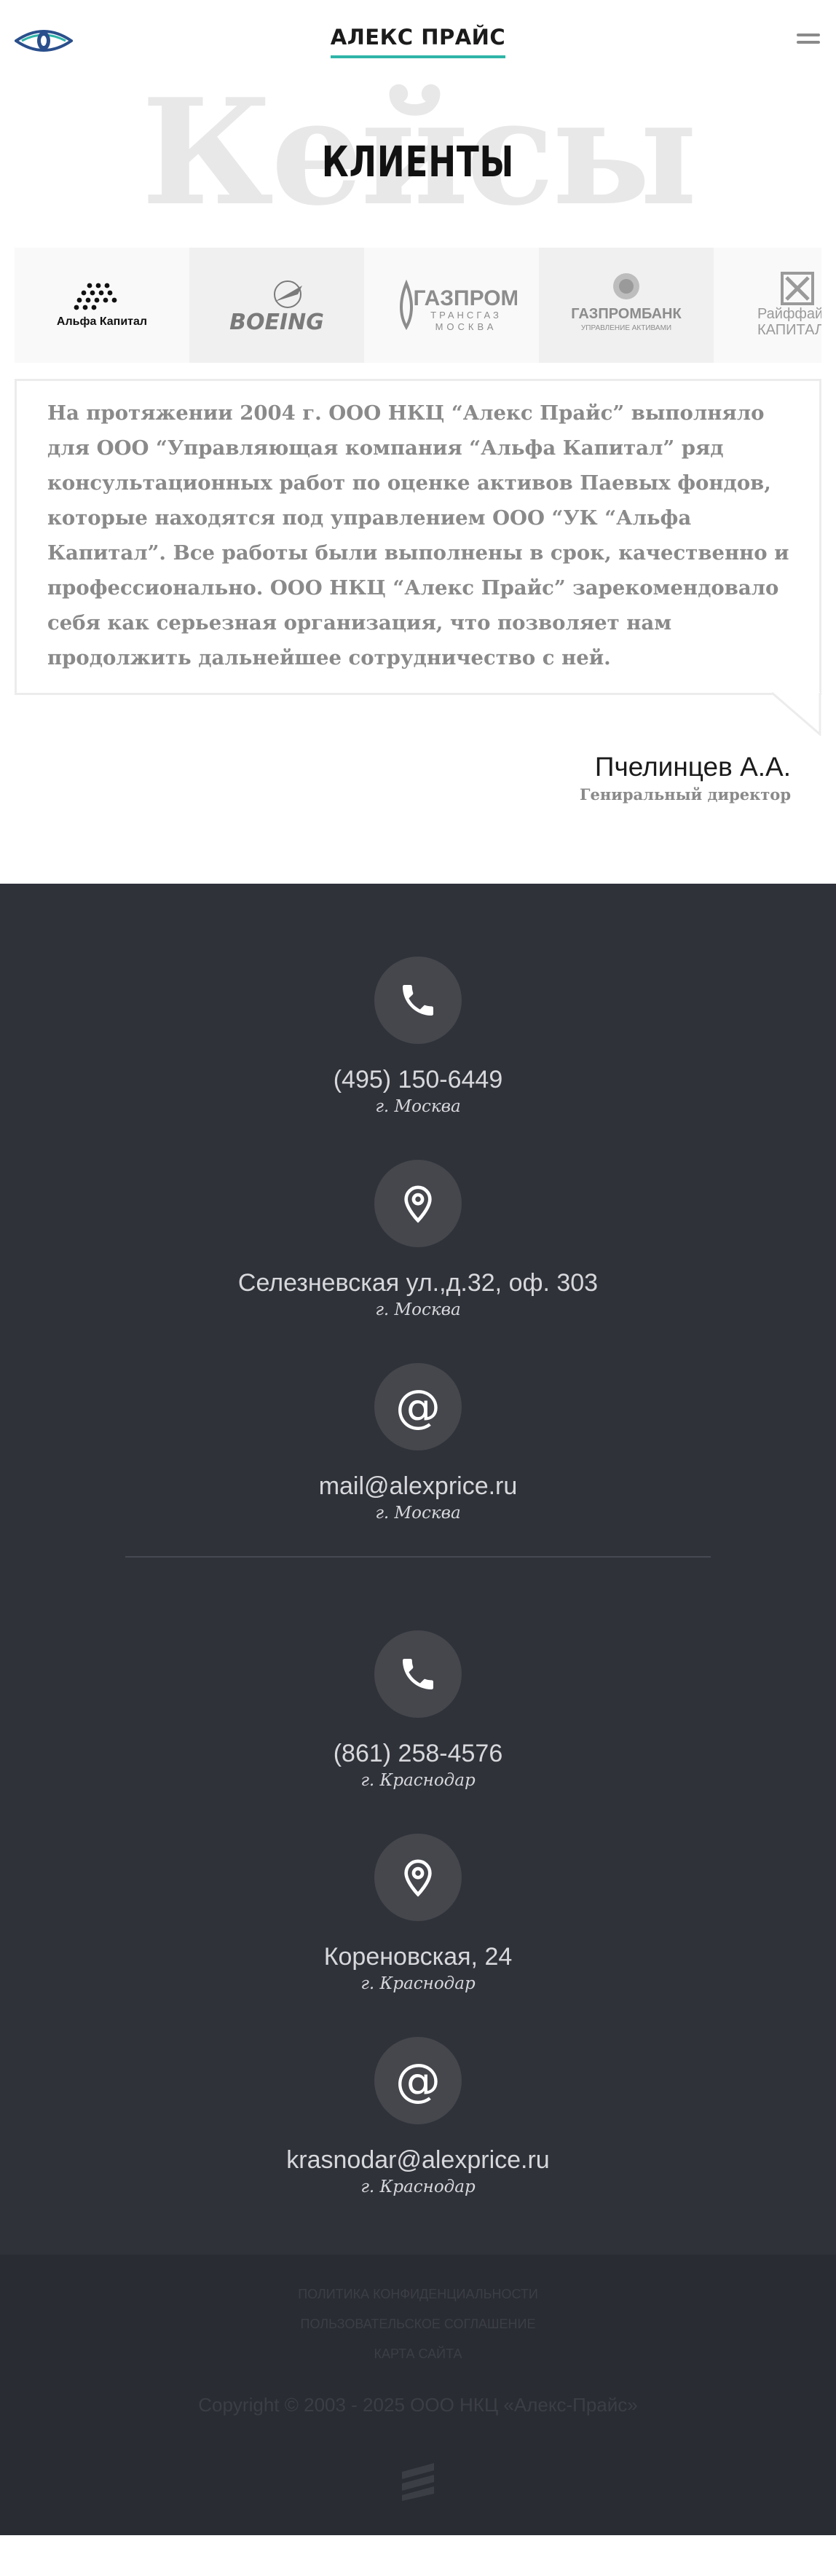 The width and height of the screenshot is (836, 2576). I want to click on contact-address-value: Кореновская, 24, so click(418, 1957).